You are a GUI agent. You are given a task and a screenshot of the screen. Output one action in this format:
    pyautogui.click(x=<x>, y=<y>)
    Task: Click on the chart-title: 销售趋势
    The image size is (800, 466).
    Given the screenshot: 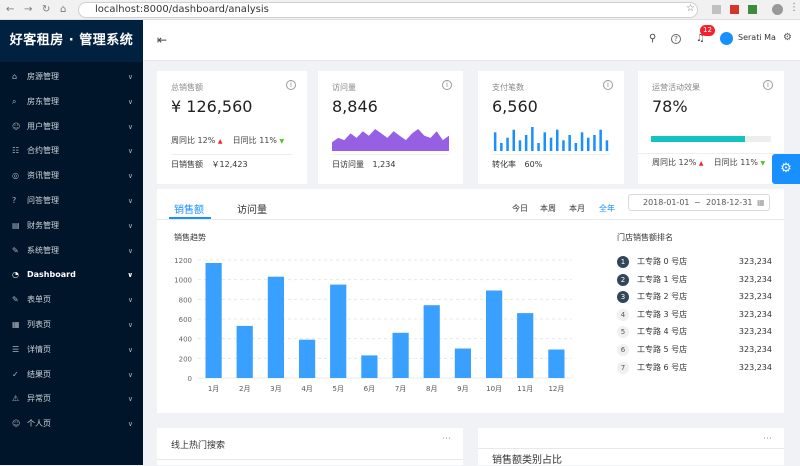 What is the action you would take?
    pyautogui.click(x=190, y=237)
    